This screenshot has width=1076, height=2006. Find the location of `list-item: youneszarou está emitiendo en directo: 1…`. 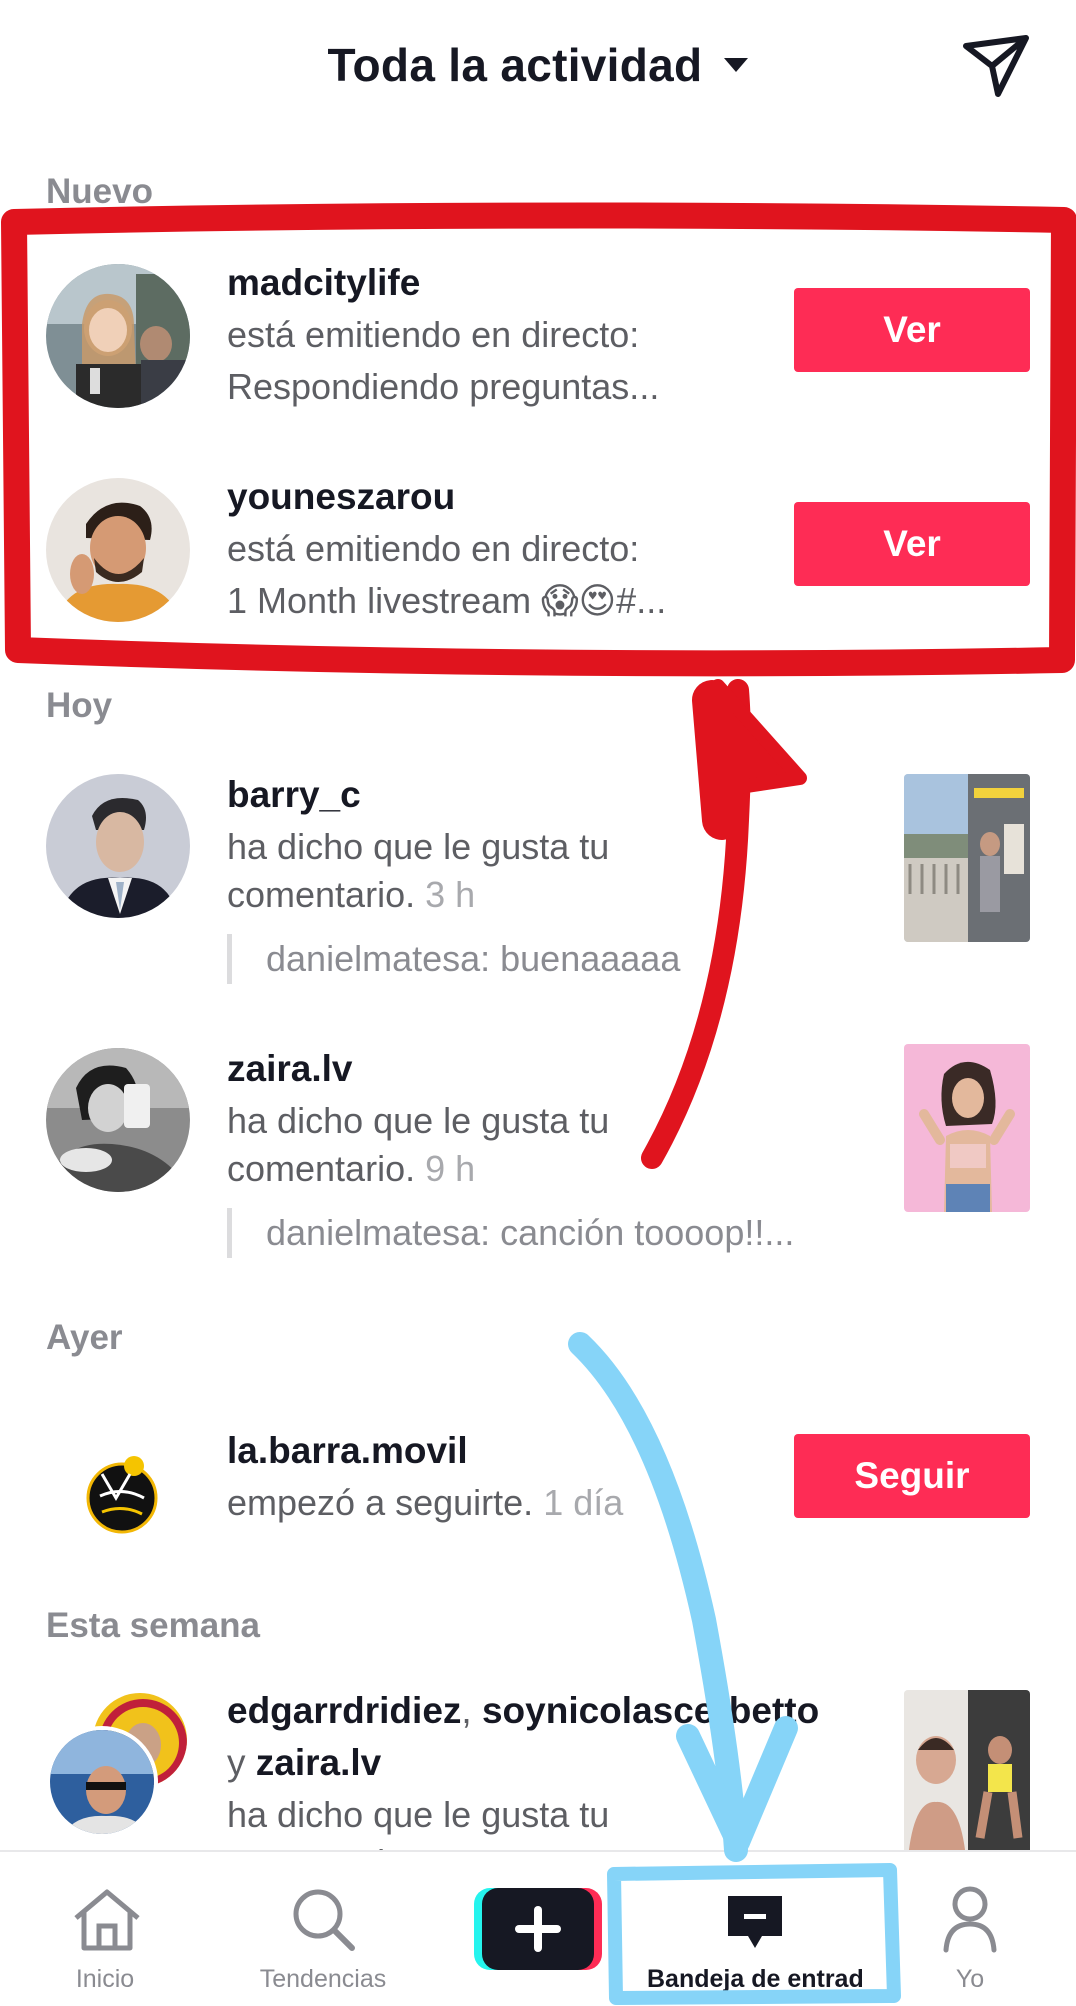

list-item: youneszarou está emitiendo en directo: 1… is located at coordinates (538, 551).